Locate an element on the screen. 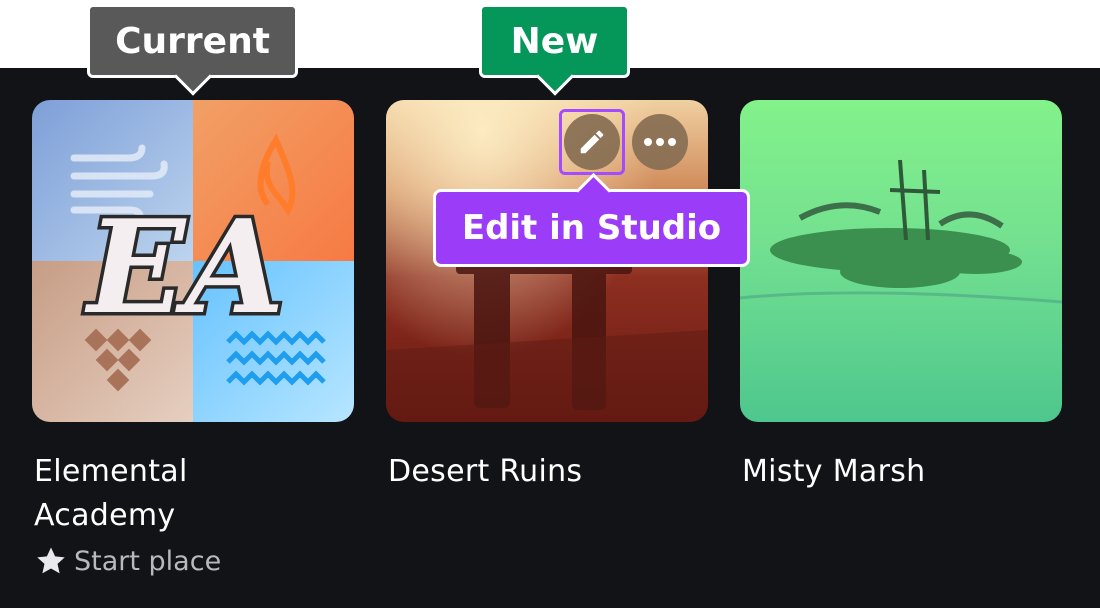 This screenshot has height=608, width=1100. svg-text: EA is located at coordinates (185, 268).